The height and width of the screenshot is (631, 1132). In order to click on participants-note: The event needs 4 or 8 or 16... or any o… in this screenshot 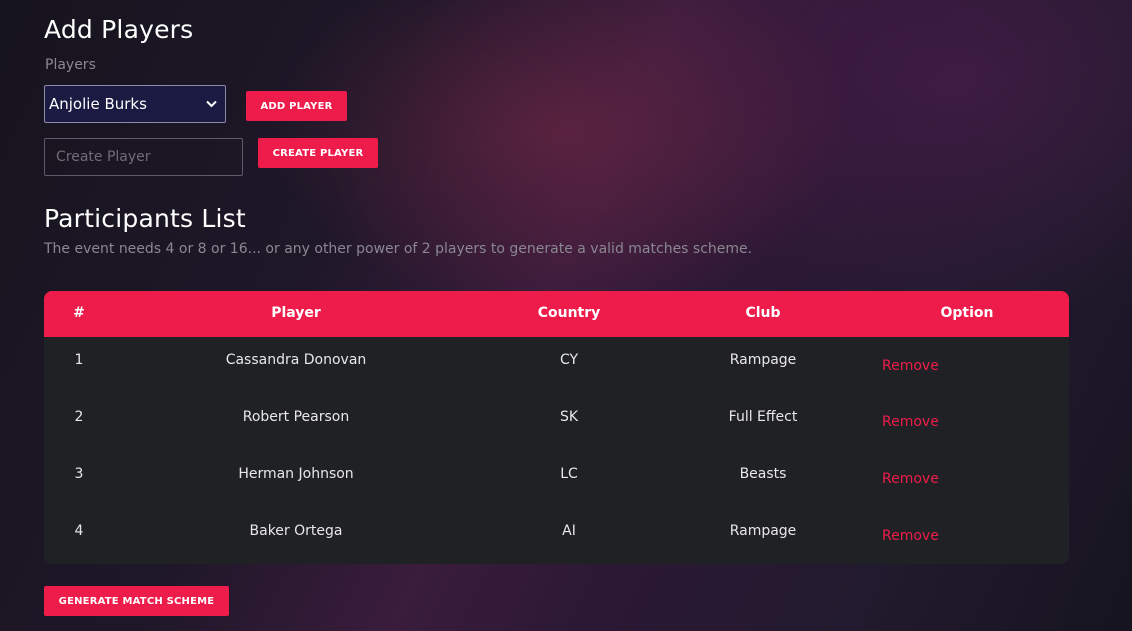, I will do `click(398, 249)`.